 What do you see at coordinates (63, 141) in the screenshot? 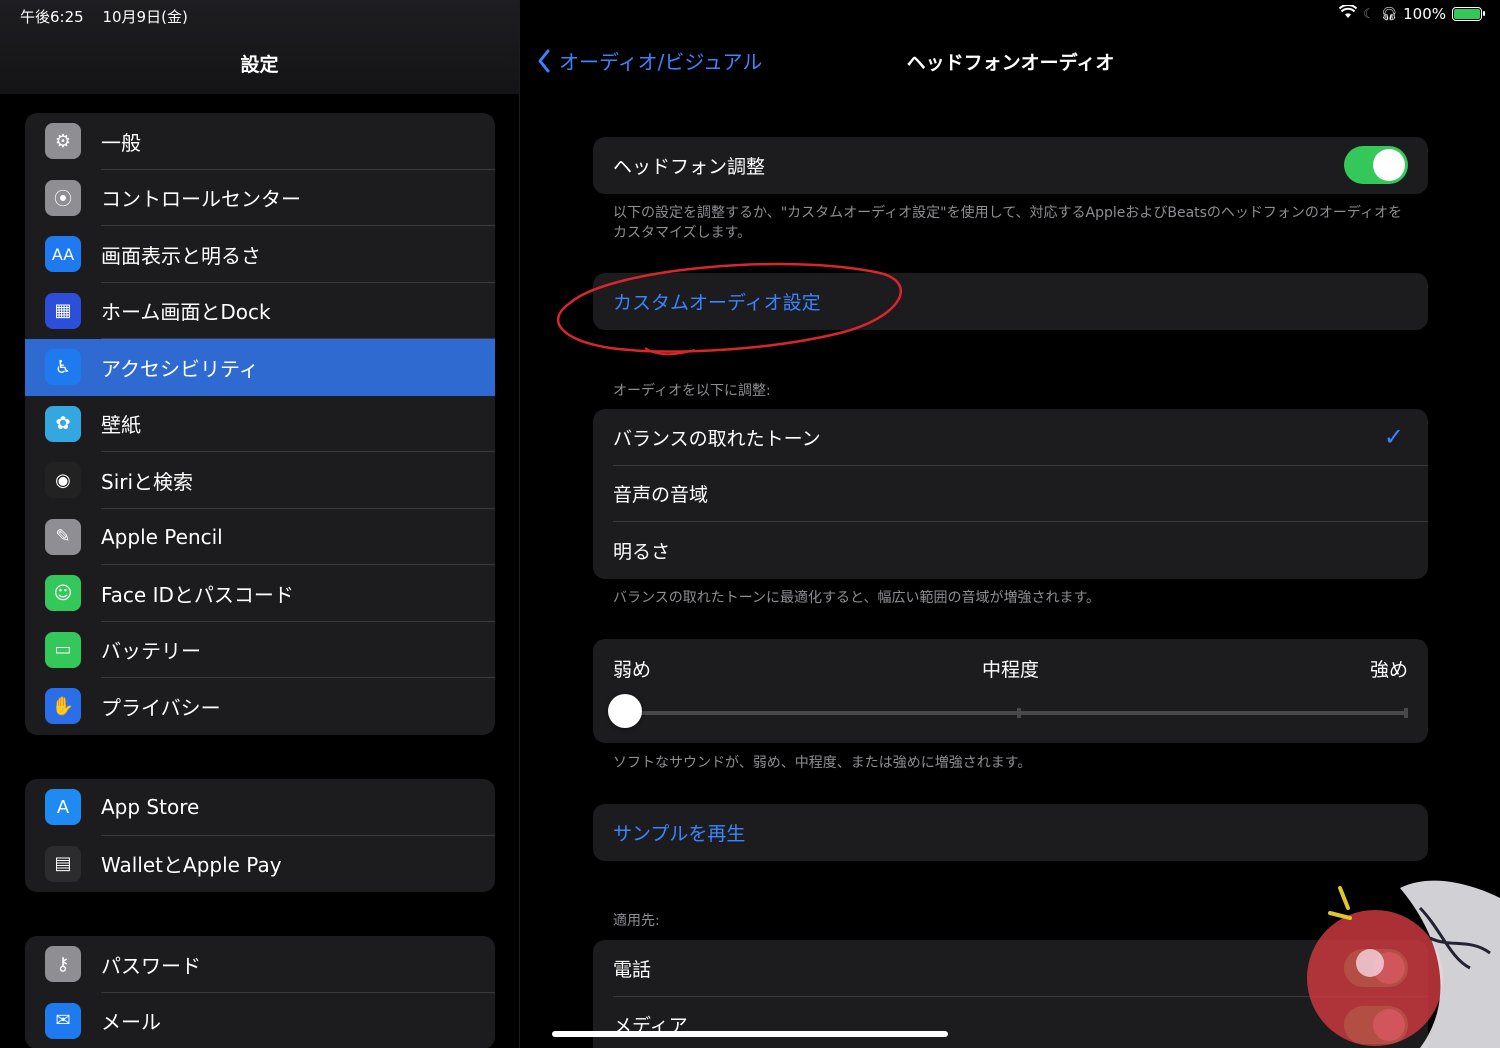
I see `gear-icon: ⚙` at bounding box center [63, 141].